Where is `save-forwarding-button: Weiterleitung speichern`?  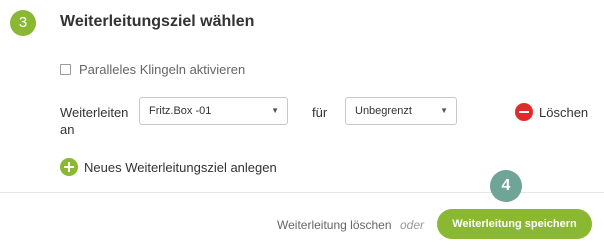
save-forwarding-button: Weiterleitung speichern is located at coordinates (514, 224).